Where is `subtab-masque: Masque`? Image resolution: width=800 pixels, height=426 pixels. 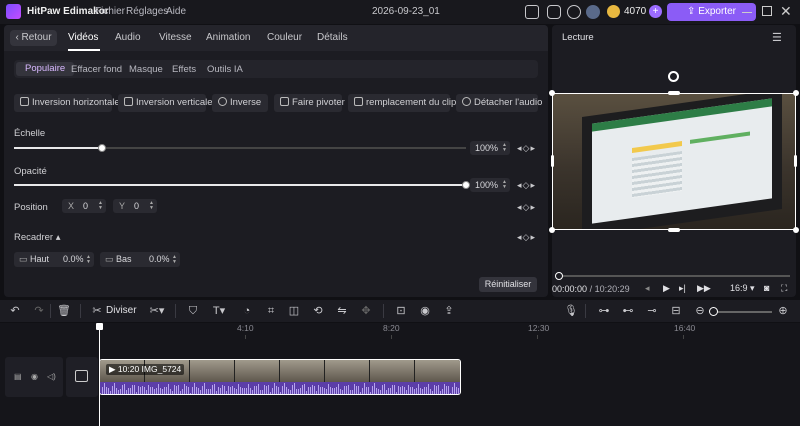
subtab-masque: Masque is located at coordinates (146, 69).